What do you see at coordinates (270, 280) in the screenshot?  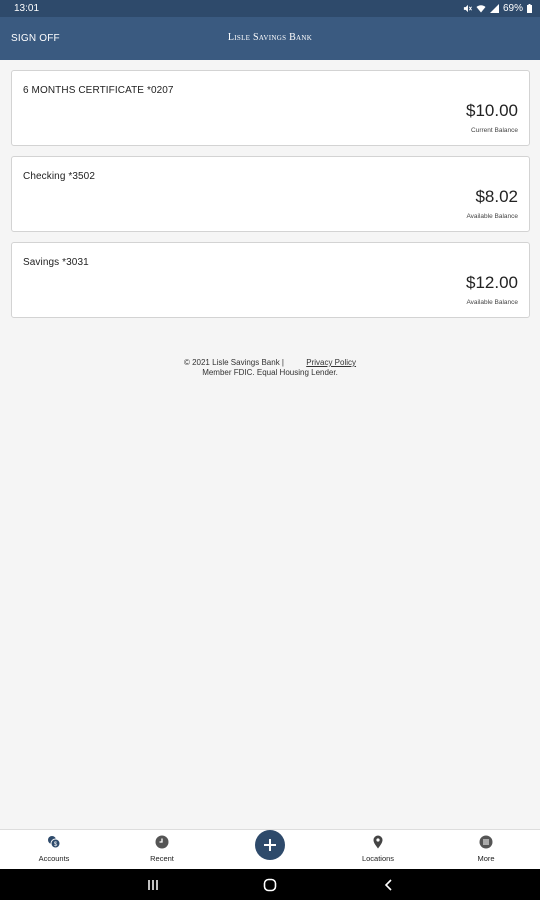 I see `account-card-savings: Savings *3031 $12.00 Available Balance` at bounding box center [270, 280].